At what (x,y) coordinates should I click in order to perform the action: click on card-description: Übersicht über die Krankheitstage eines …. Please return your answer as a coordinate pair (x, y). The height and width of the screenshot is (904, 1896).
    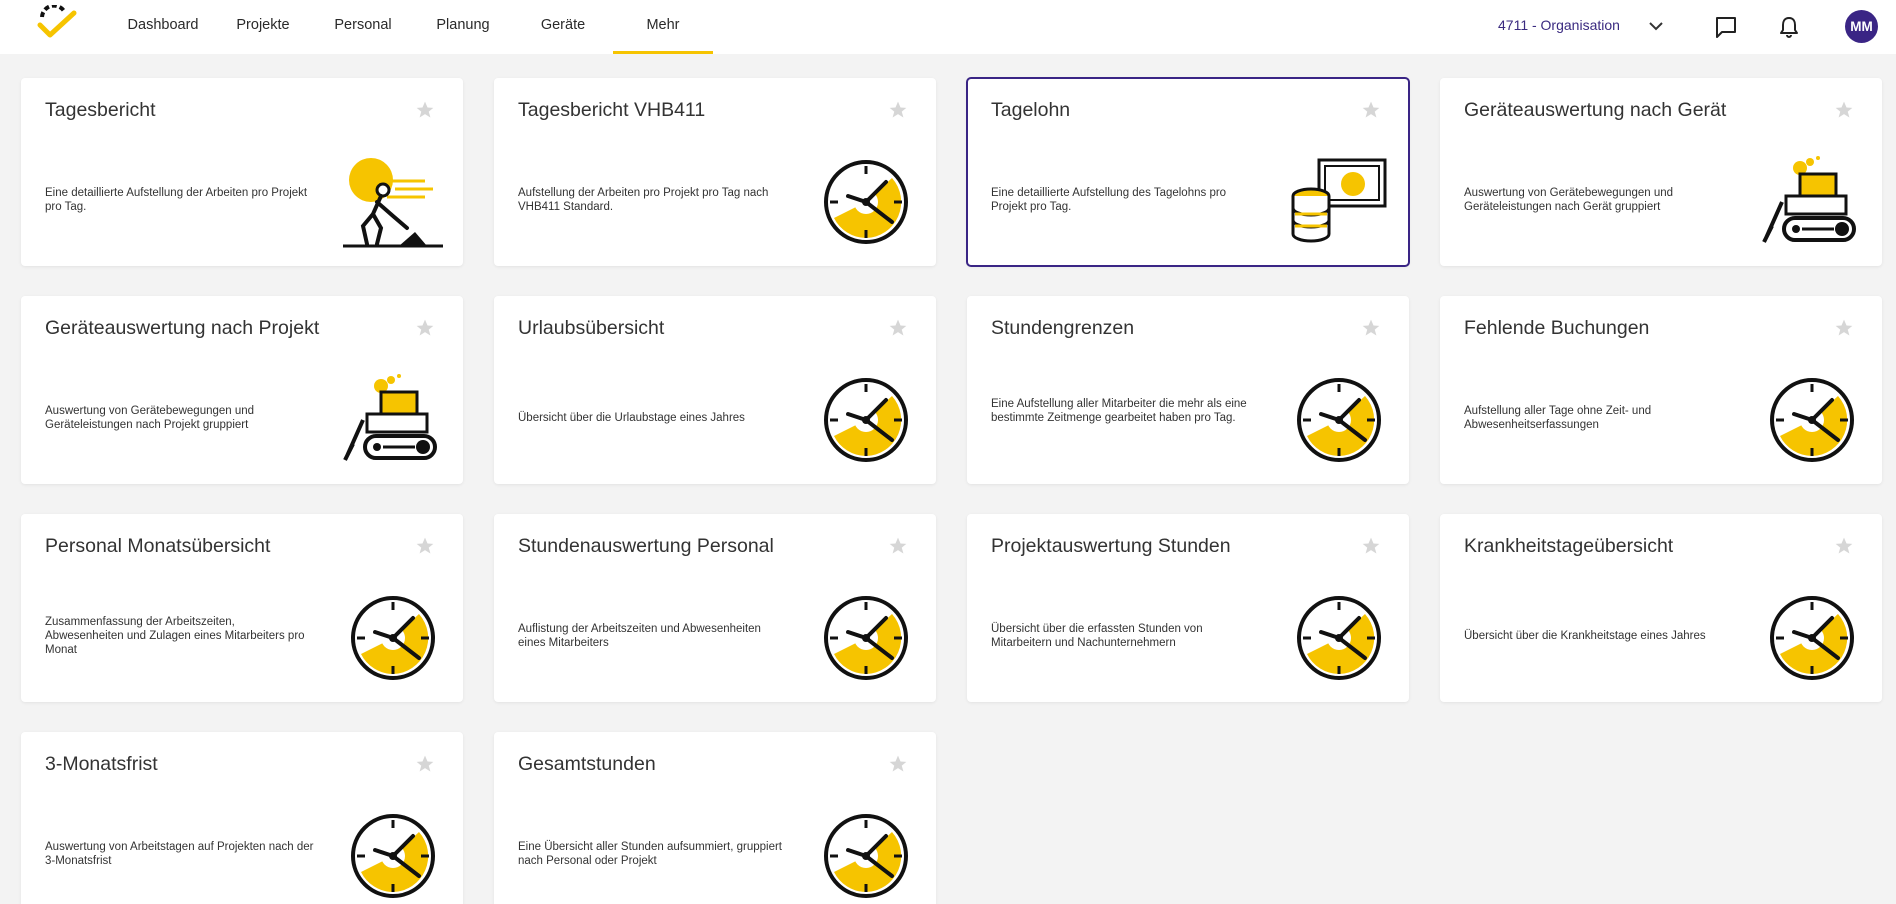
    Looking at the image, I should click on (1585, 636).